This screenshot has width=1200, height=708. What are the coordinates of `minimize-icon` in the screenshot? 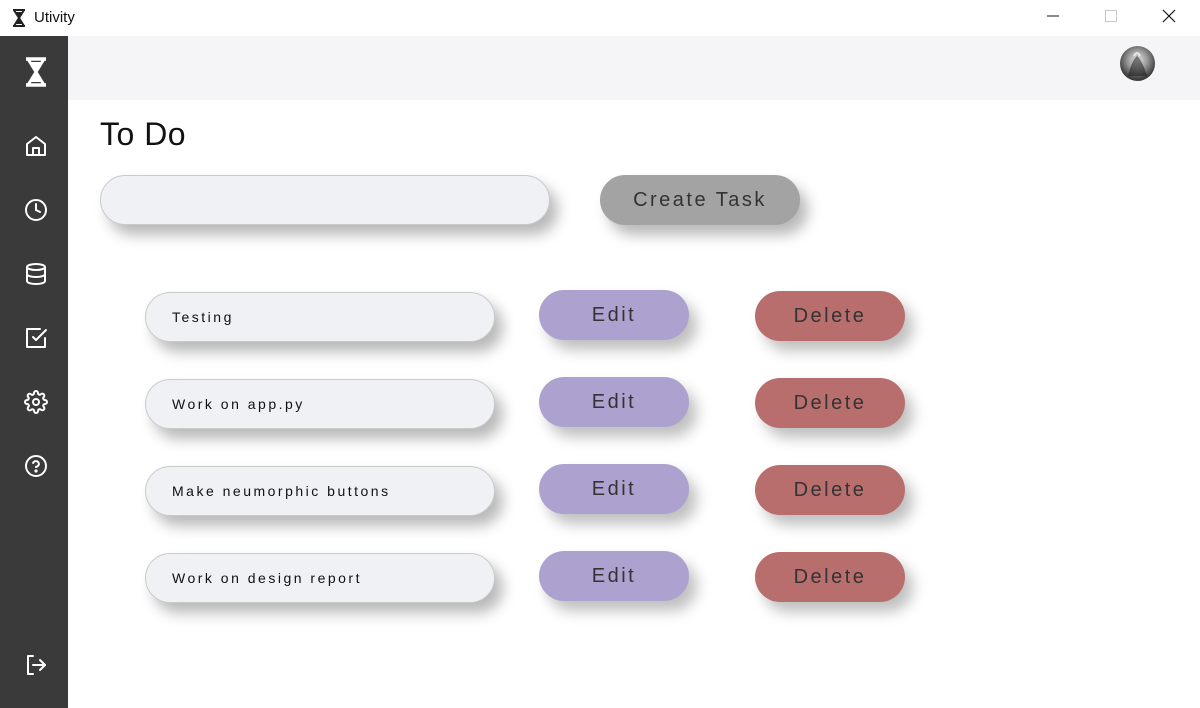 It's located at (1053, 18).